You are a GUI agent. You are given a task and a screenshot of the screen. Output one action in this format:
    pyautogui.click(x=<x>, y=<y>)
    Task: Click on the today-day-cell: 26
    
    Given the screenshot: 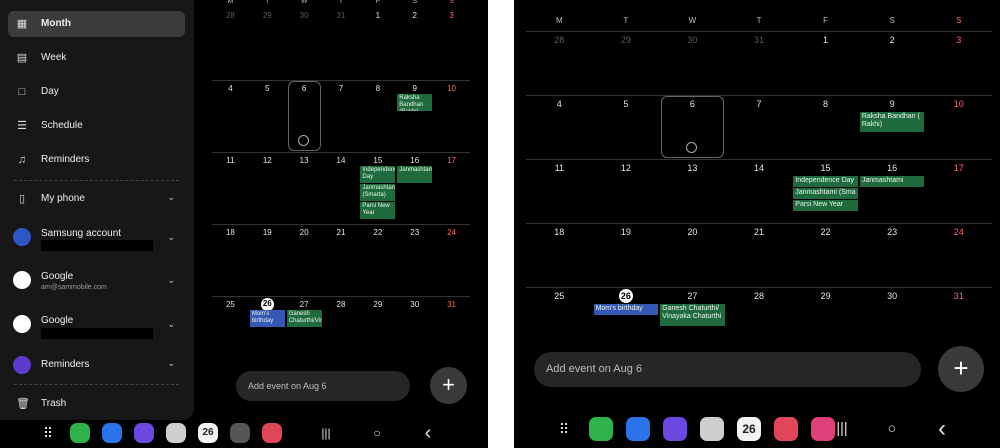 What is the action you would take?
    pyautogui.click(x=626, y=296)
    